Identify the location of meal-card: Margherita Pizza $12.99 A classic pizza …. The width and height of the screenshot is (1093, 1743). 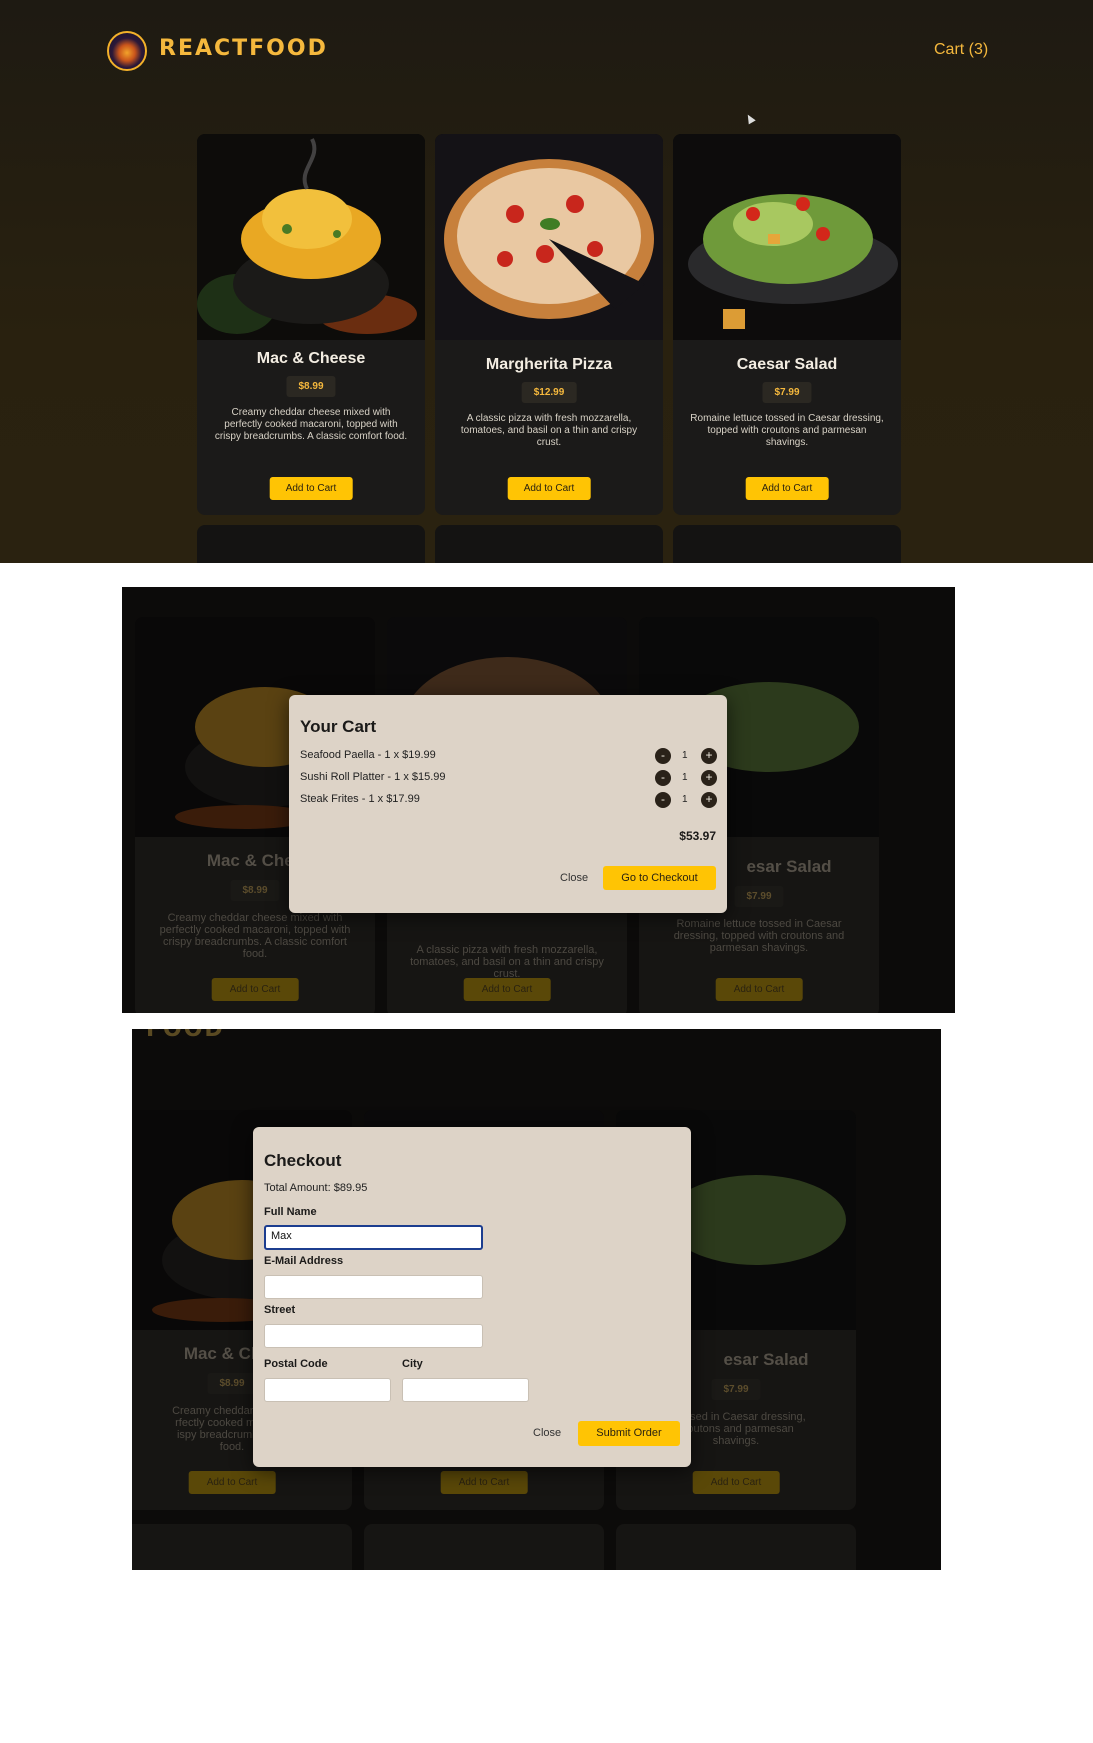
(549, 324).